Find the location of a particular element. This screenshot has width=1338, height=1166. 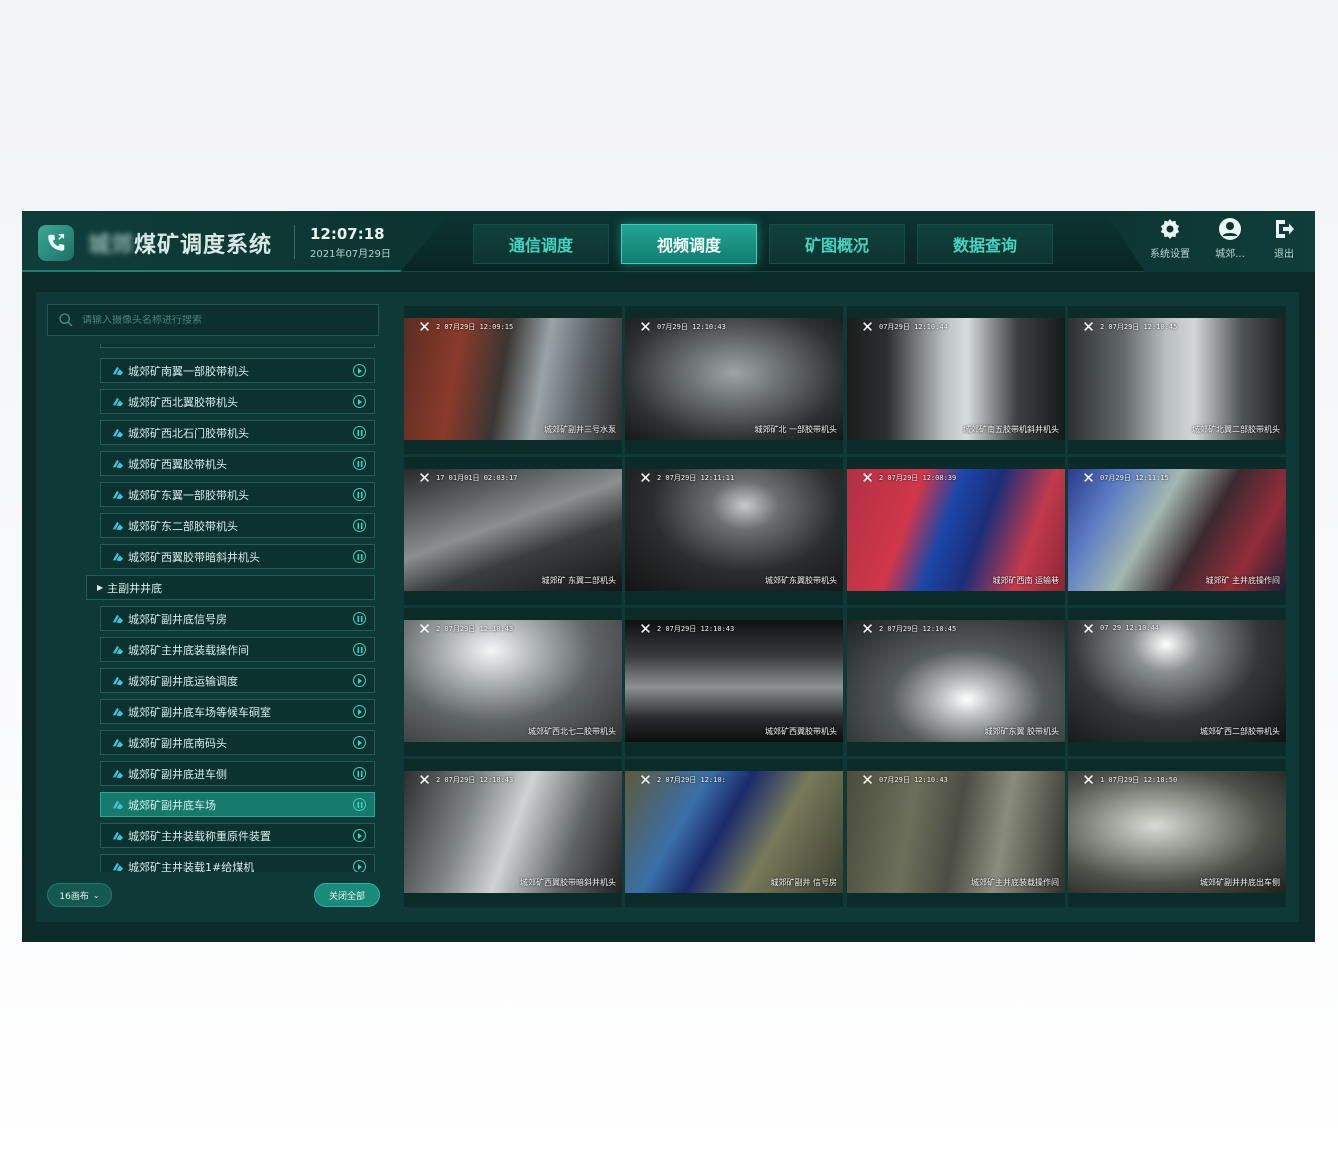

video-cell: ✕ 2 07月29日 12:10:43 城郊矿西翼胶带机头 is located at coordinates (734, 682).